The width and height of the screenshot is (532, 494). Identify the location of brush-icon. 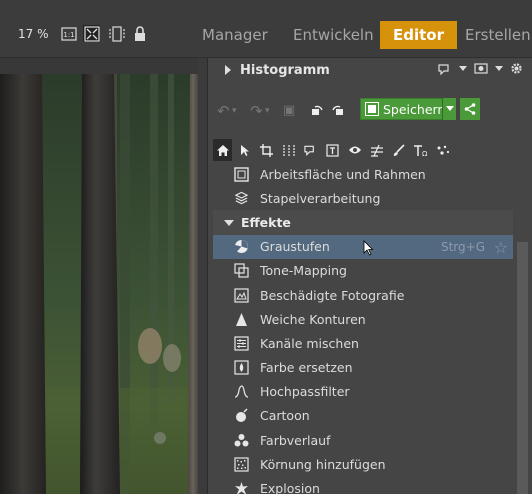
(398, 150).